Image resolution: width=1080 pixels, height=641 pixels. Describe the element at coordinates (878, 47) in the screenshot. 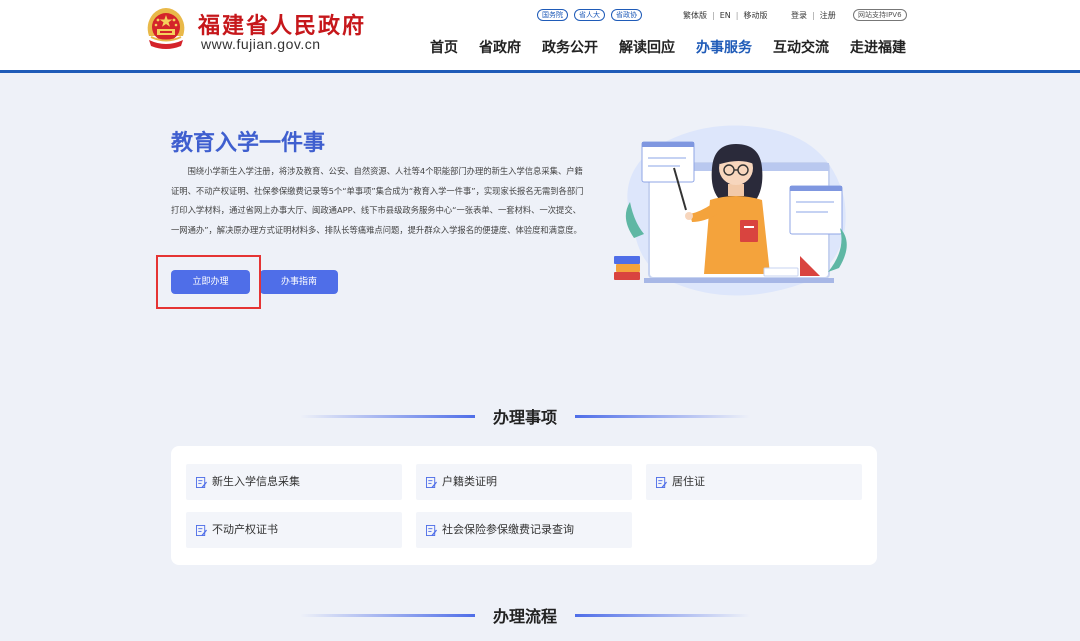

I see `nav-about-fujian: 走进福建` at that location.